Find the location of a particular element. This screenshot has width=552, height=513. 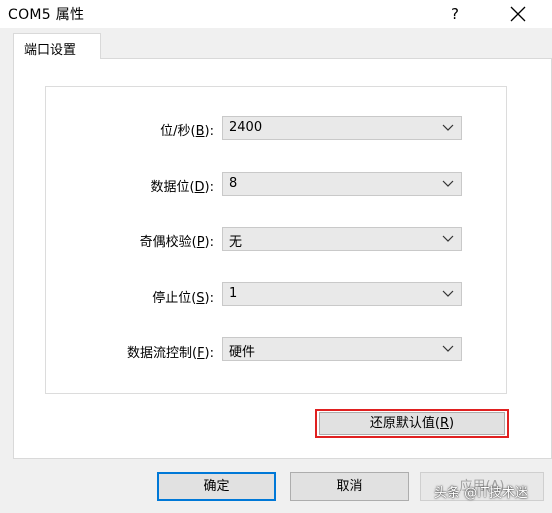

data-bits-label: 数据位(D): is located at coordinates (182, 187).